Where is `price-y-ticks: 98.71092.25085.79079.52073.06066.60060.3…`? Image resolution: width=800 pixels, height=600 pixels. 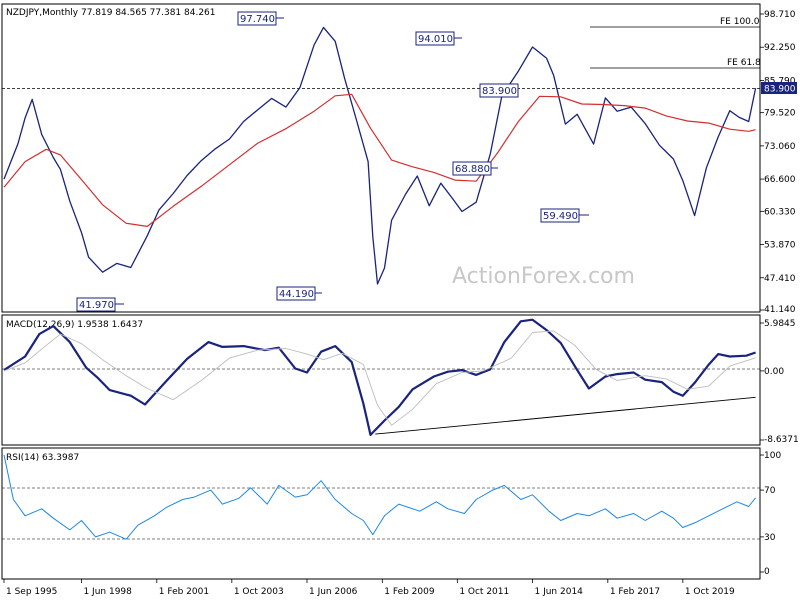 price-y-ticks: 98.71092.25085.79079.52073.06066.60060.3… is located at coordinates (778, 162).